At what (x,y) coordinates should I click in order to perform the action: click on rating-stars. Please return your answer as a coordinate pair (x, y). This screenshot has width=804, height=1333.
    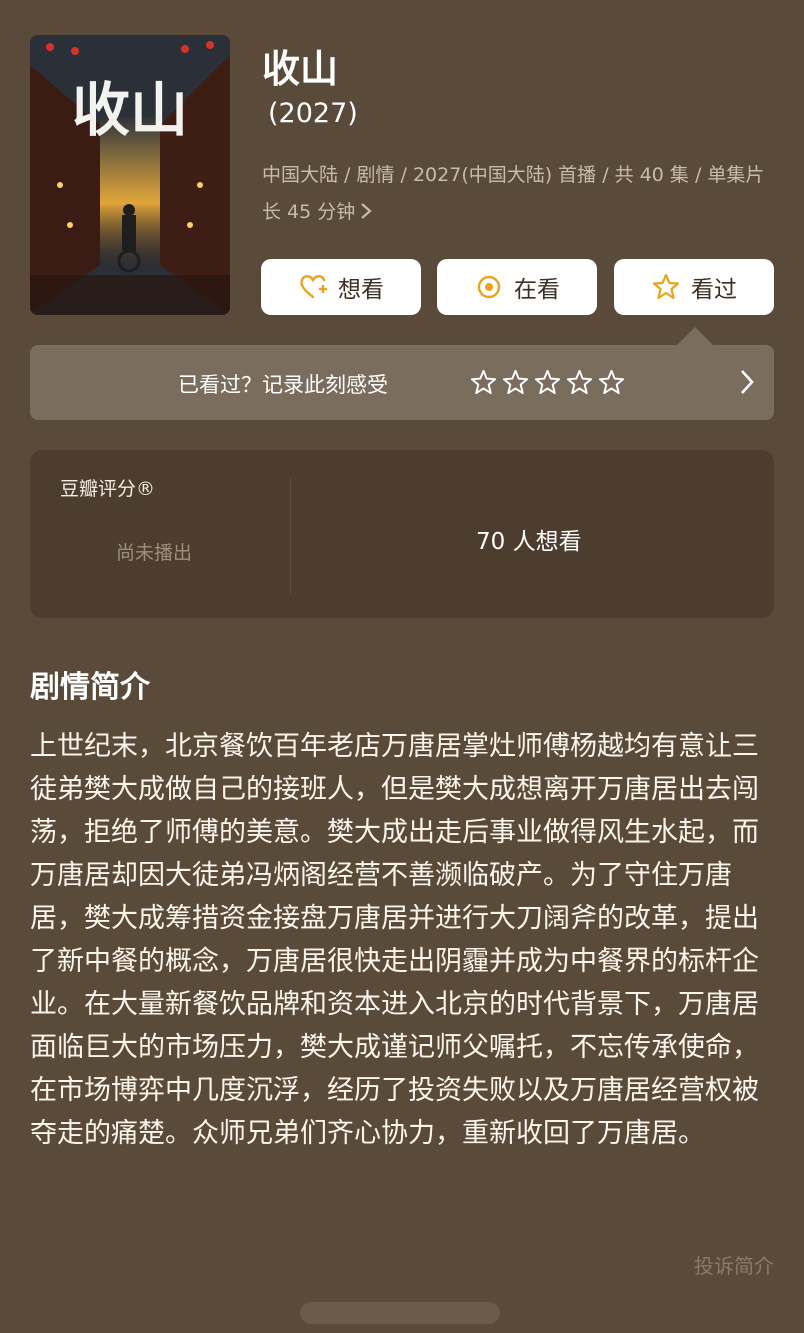
    Looking at the image, I should click on (547, 382).